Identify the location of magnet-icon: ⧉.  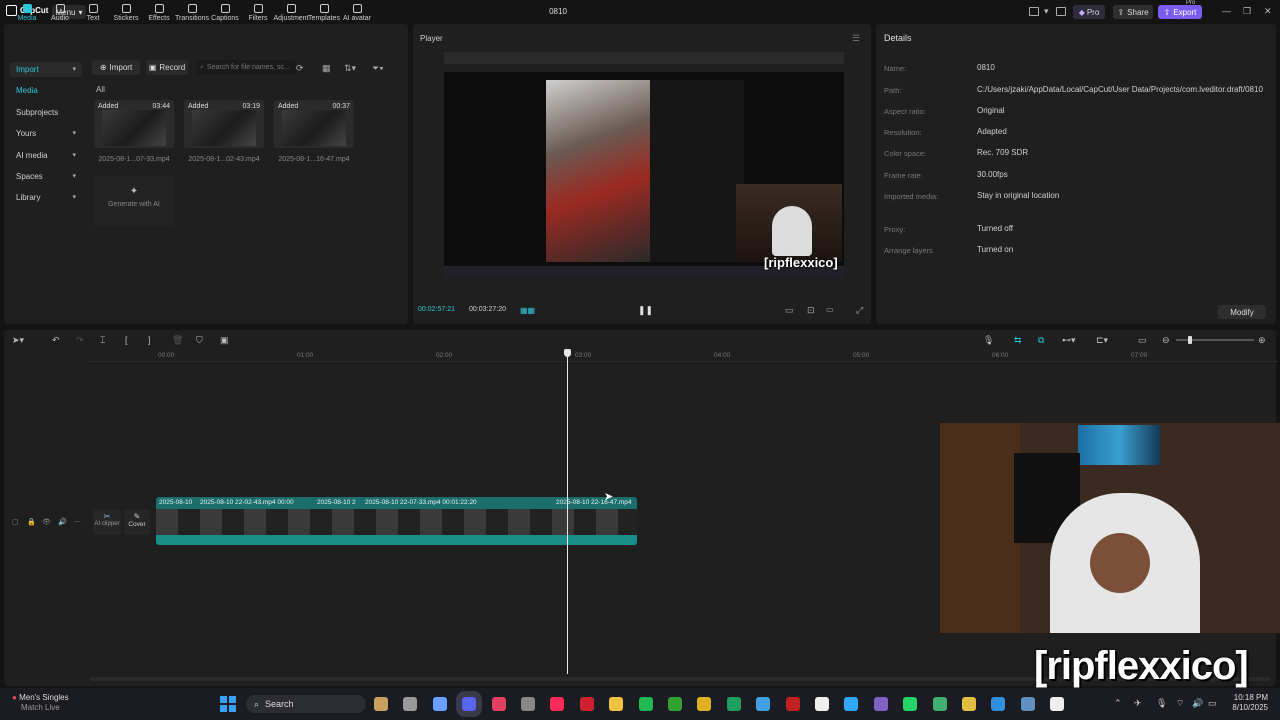
(1041, 340).